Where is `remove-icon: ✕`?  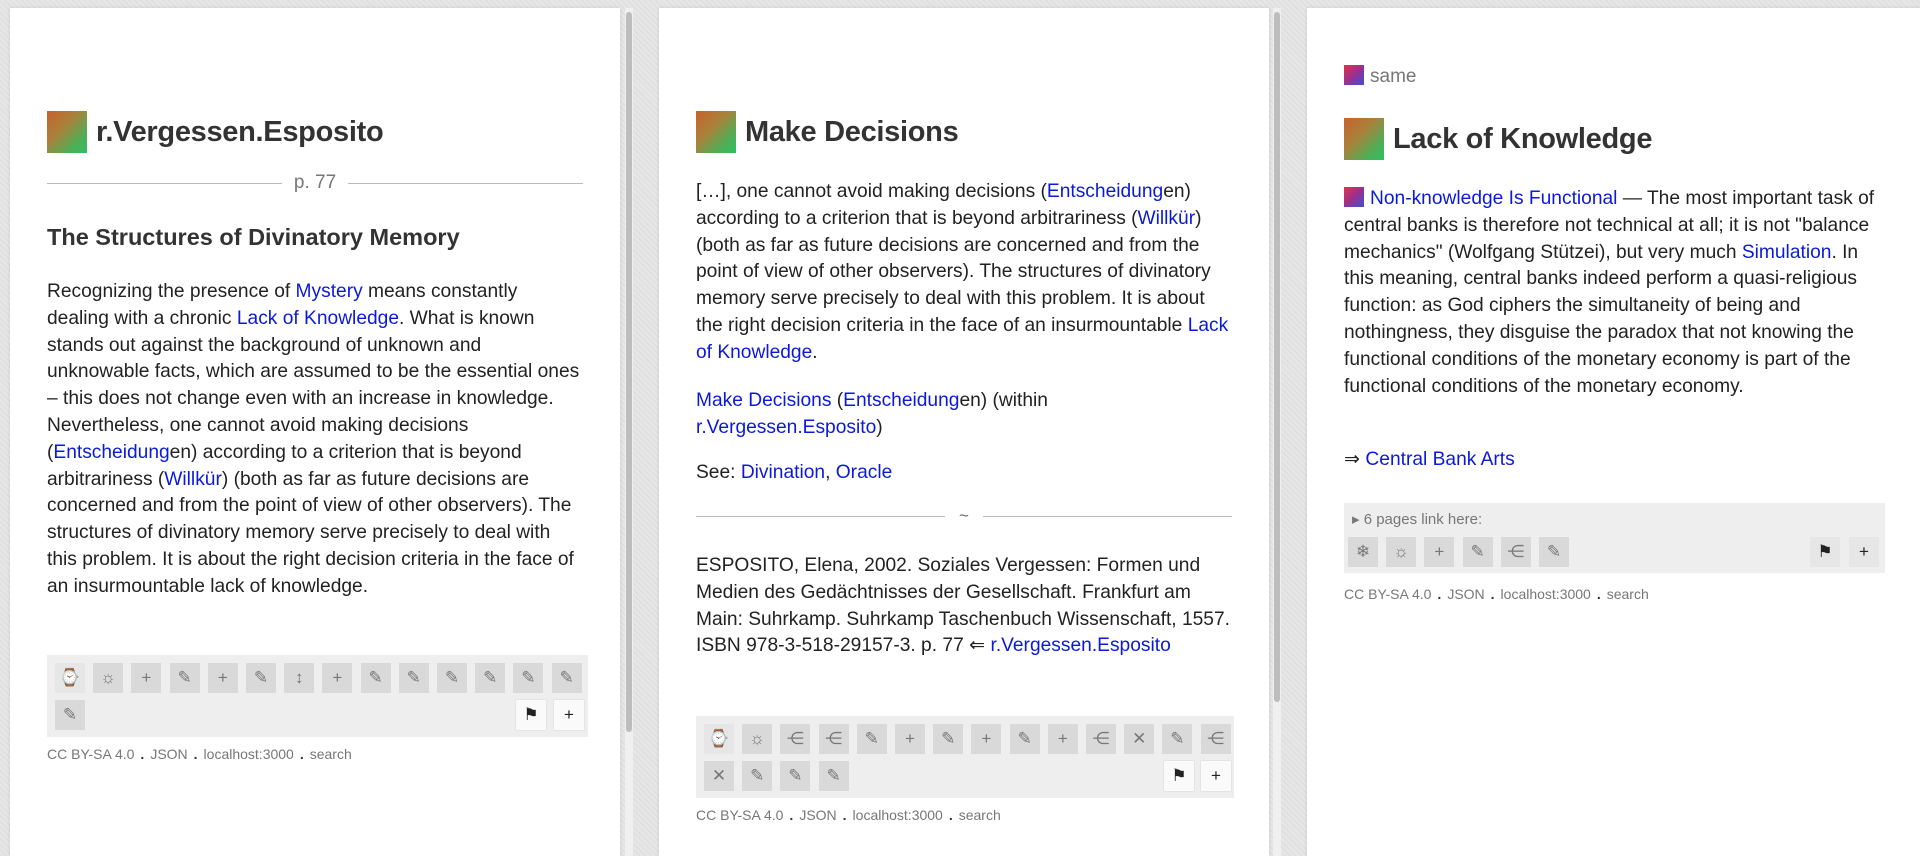
remove-icon: ✕ is located at coordinates (1139, 738).